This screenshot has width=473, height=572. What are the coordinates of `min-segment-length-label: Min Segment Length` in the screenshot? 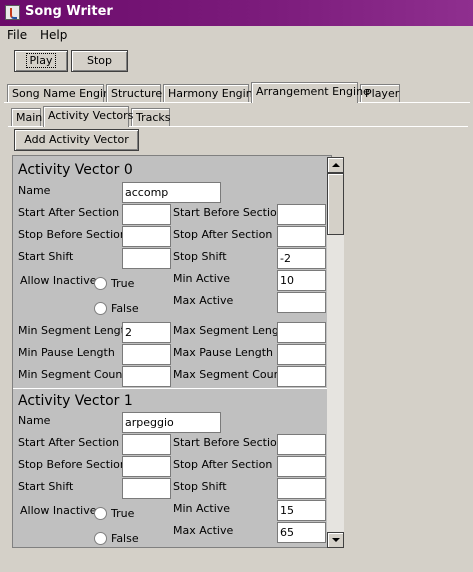 It's located at (75, 330).